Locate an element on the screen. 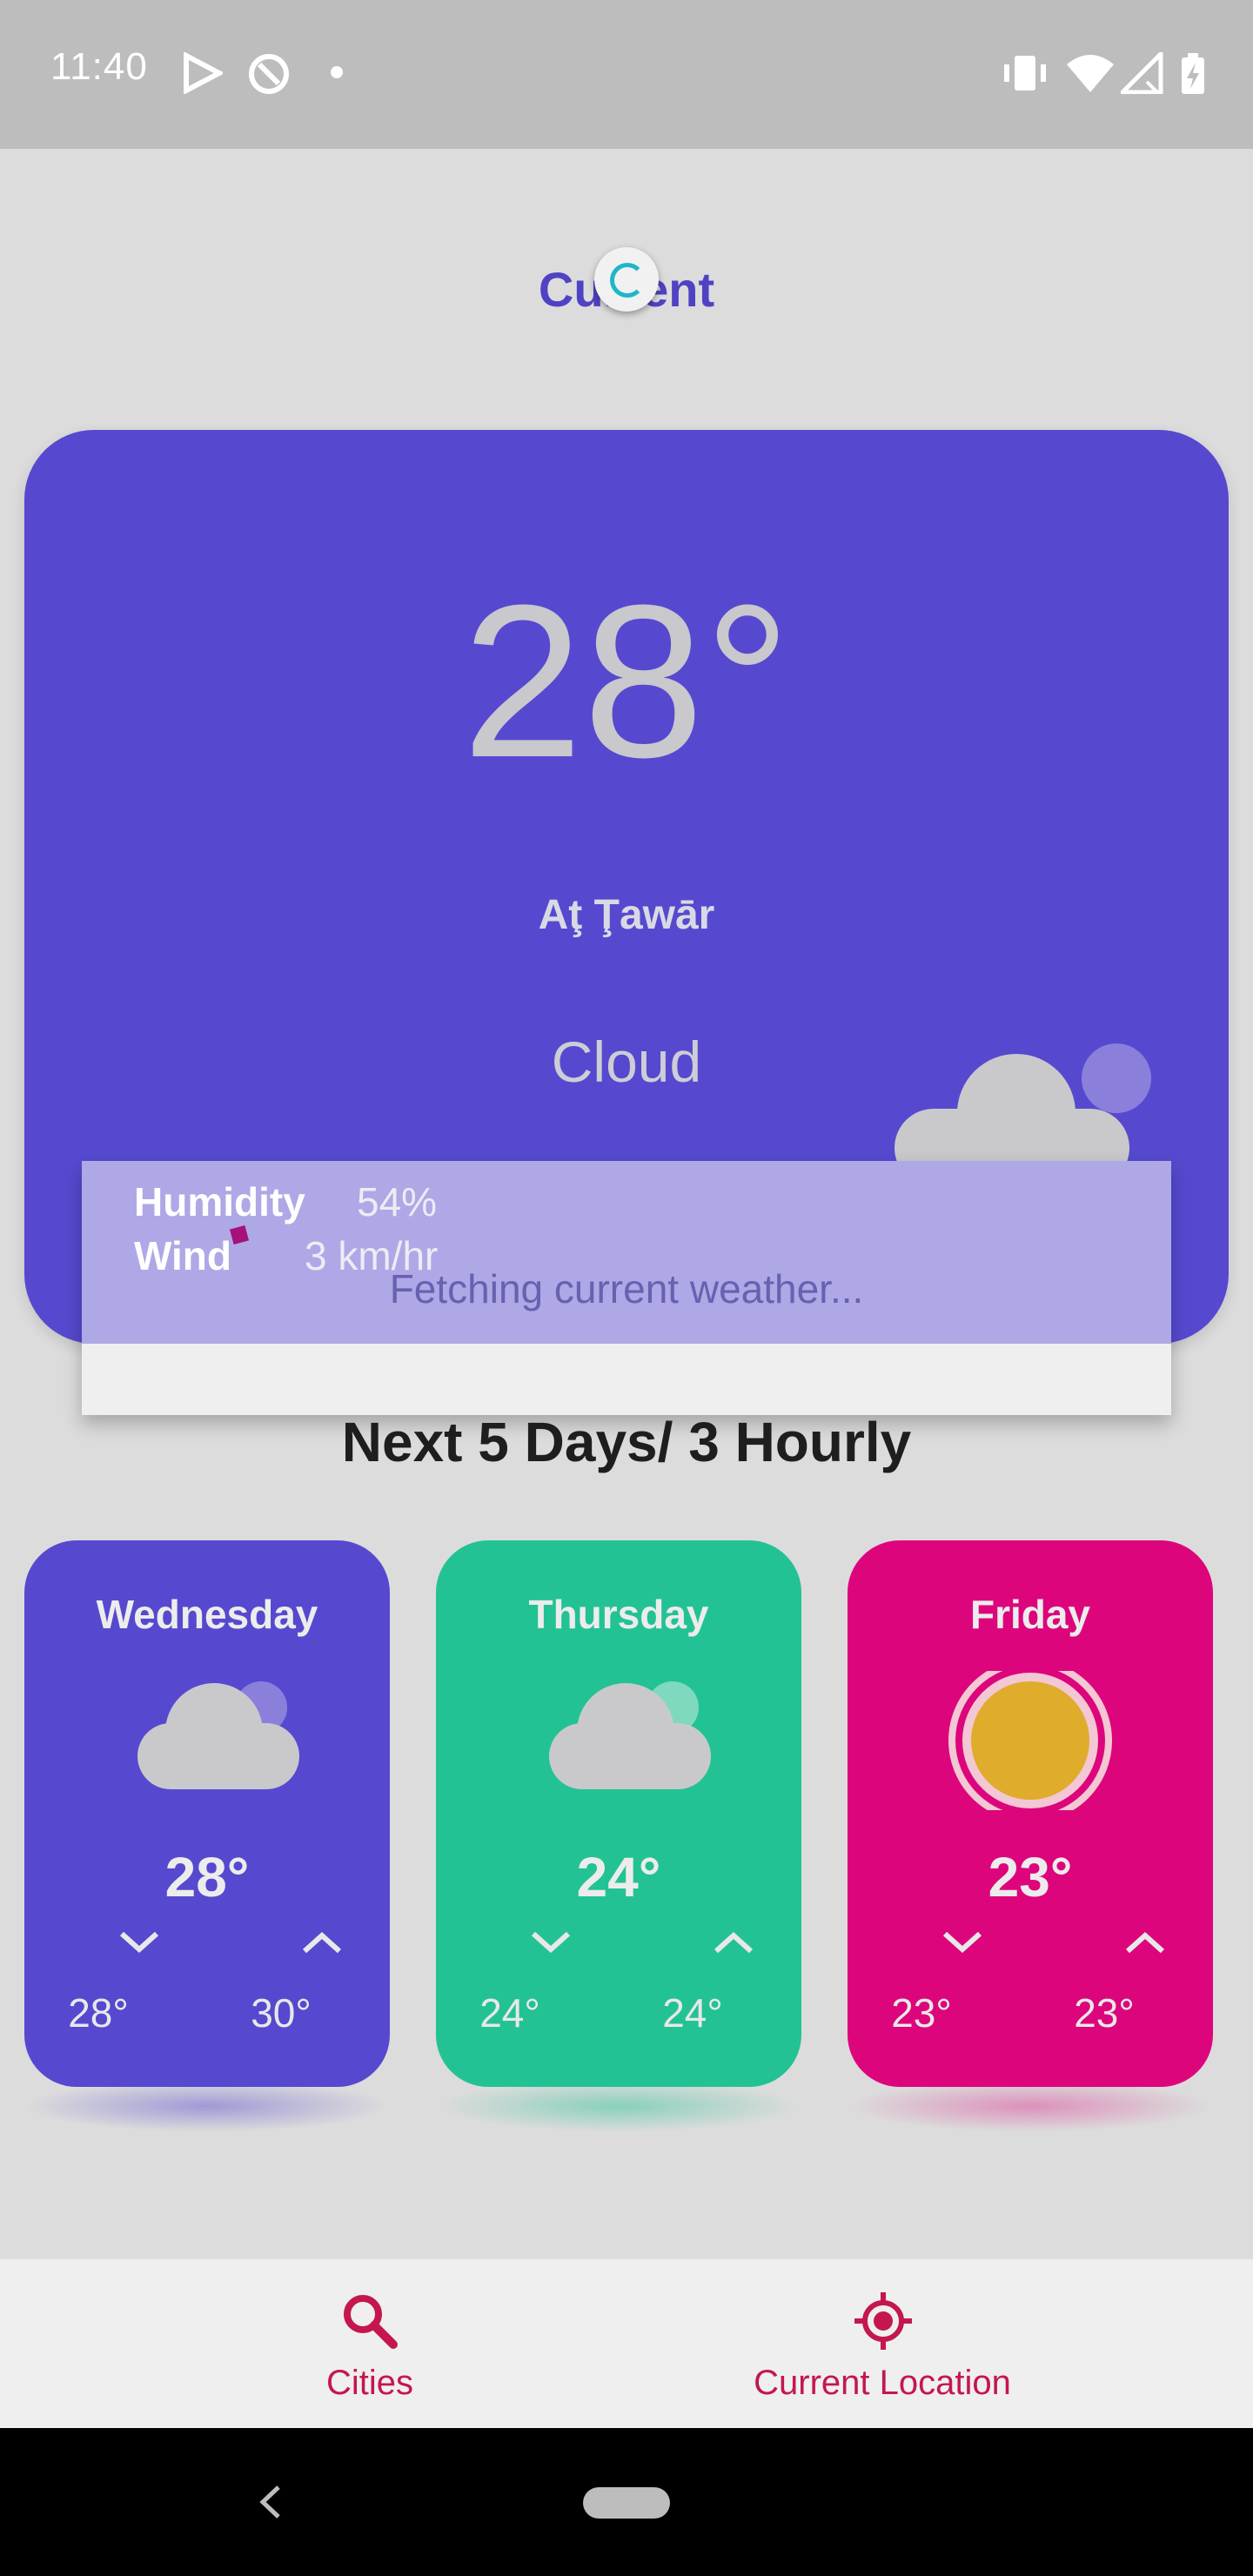 This screenshot has width=1253, height=2576. wifi-icon is located at coordinates (1090, 73).